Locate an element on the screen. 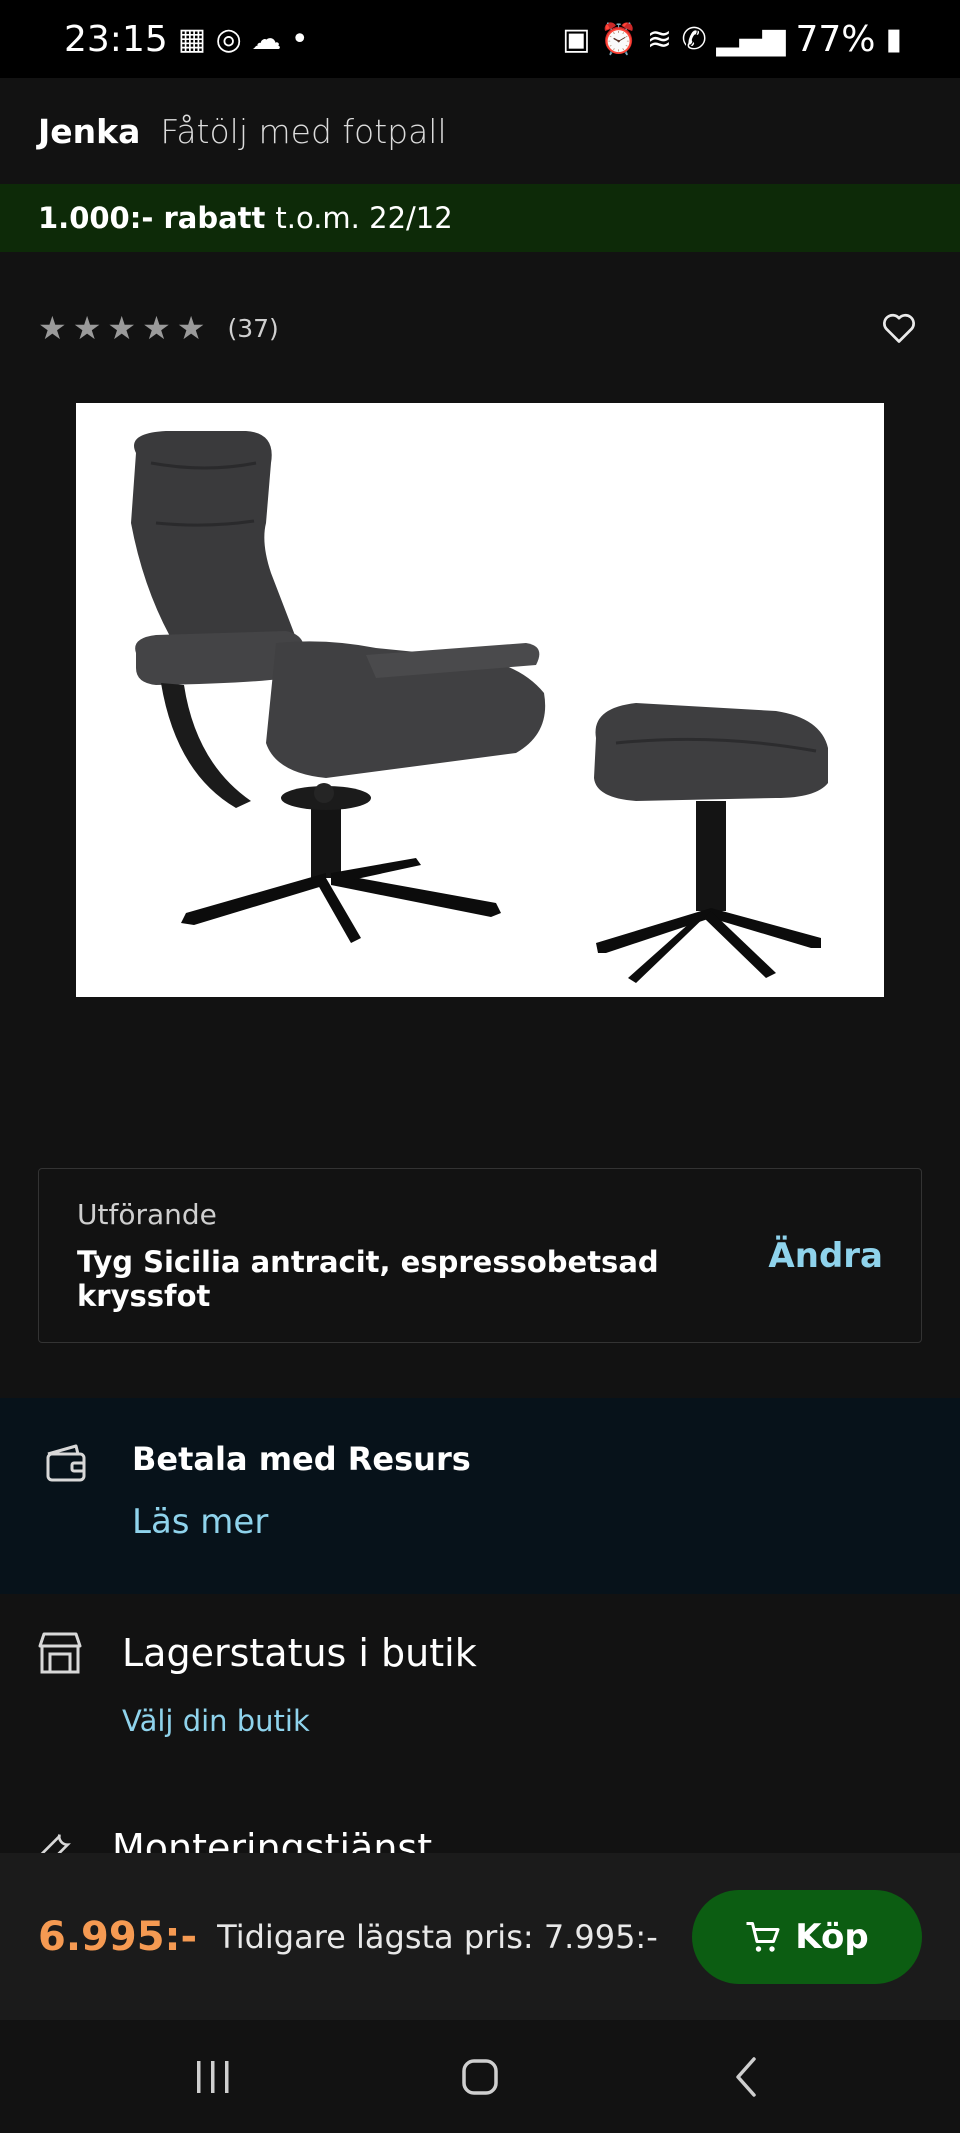  cart-icon is located at coordinates (763, 1936).